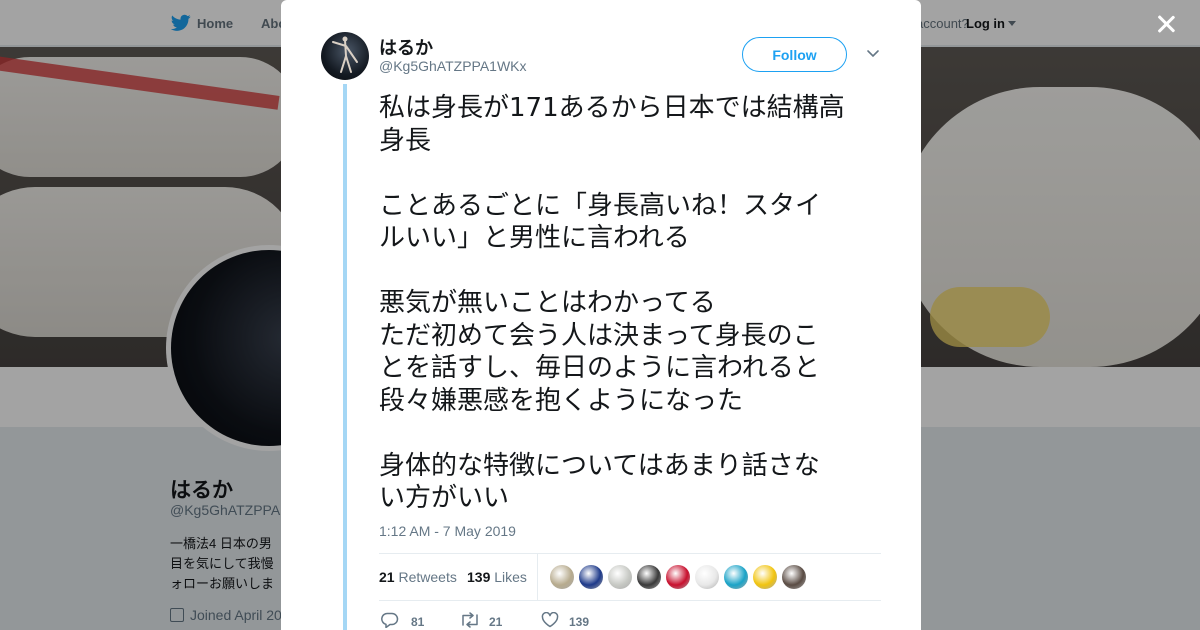 This screenshot has width=1200, height=630. Describe the element at coordinates (561, 400) in the screenshot. I see `tweet-text-line: 段々嫌悪感を抱くようになった` at that location.